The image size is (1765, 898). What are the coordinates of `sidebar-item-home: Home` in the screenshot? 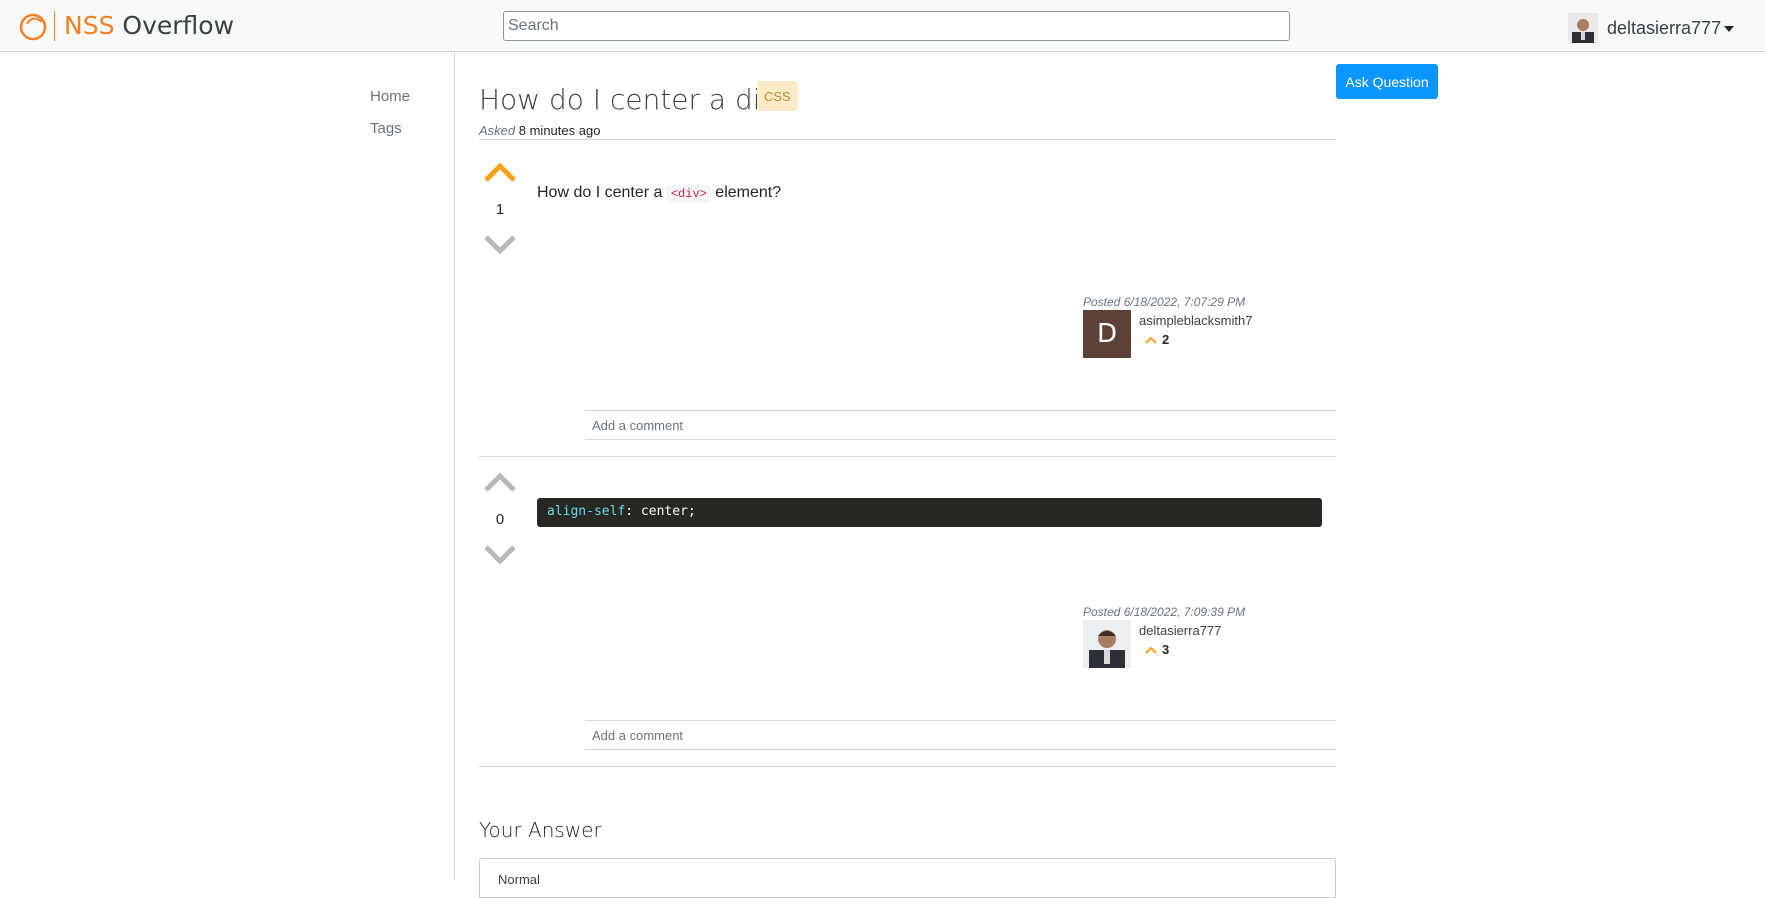 It's located at (390, 96).